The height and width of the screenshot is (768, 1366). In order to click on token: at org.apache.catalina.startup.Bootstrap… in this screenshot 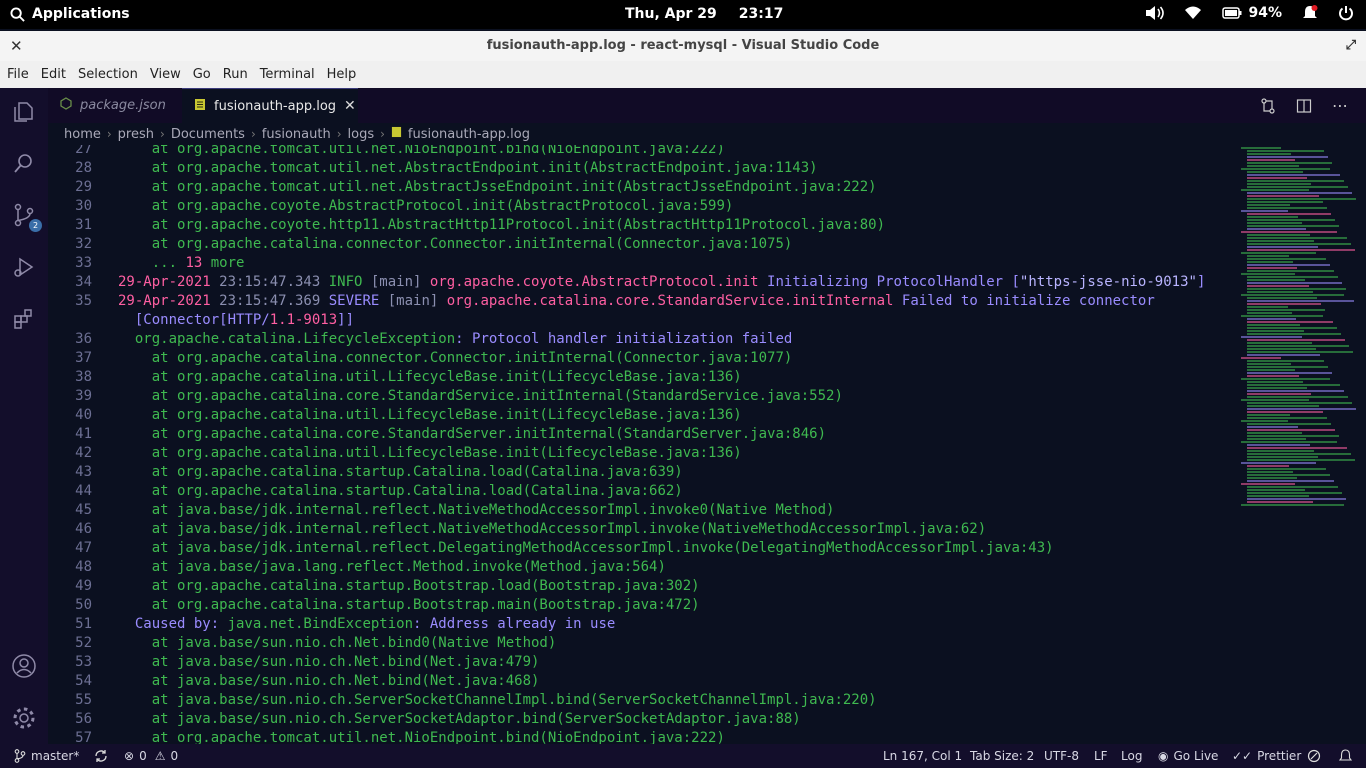, I will do `click(409, 586)`.